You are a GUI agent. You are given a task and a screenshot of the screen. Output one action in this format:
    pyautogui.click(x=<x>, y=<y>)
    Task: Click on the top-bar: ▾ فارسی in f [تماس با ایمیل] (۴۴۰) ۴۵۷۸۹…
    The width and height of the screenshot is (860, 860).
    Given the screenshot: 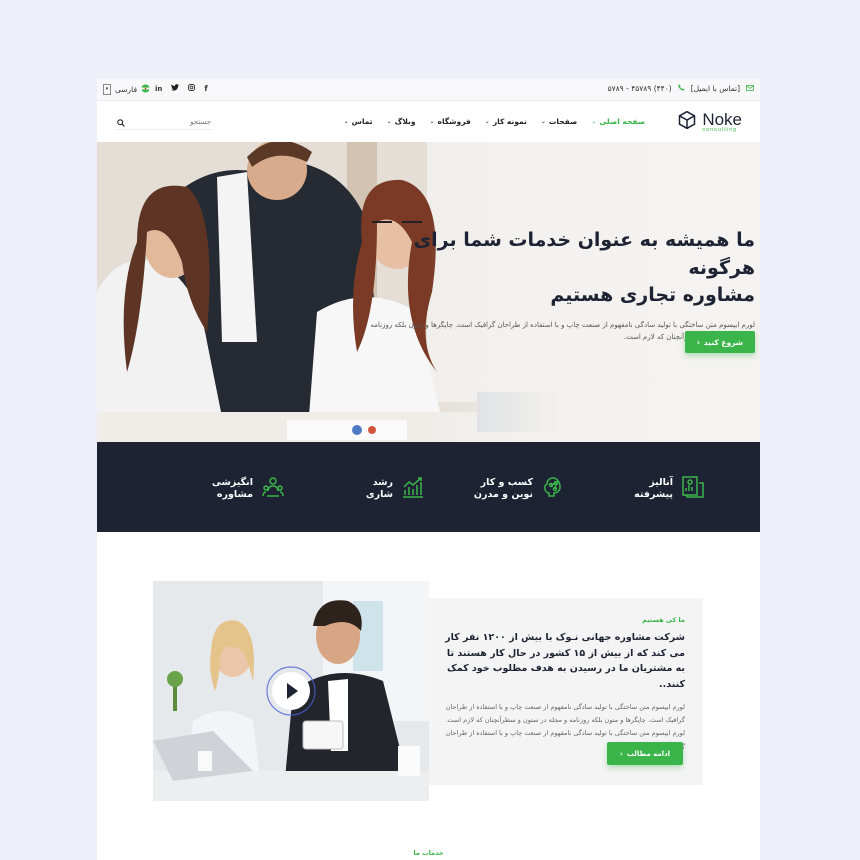 What is the action you would take?
    pyautogui.click(x=428, y=90)
    